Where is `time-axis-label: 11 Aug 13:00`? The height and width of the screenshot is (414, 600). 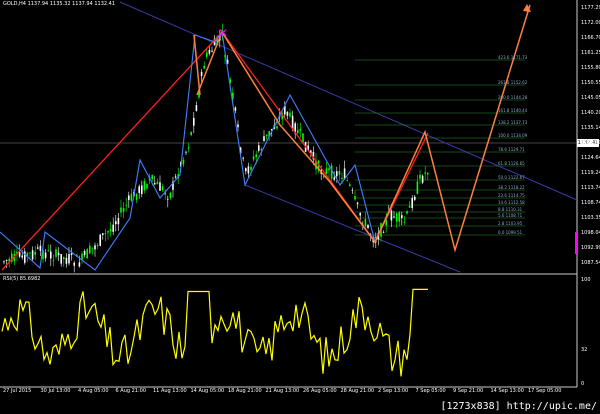
time-axis-label: 11 Aug 13:00 is located at coordinates (170, 391).